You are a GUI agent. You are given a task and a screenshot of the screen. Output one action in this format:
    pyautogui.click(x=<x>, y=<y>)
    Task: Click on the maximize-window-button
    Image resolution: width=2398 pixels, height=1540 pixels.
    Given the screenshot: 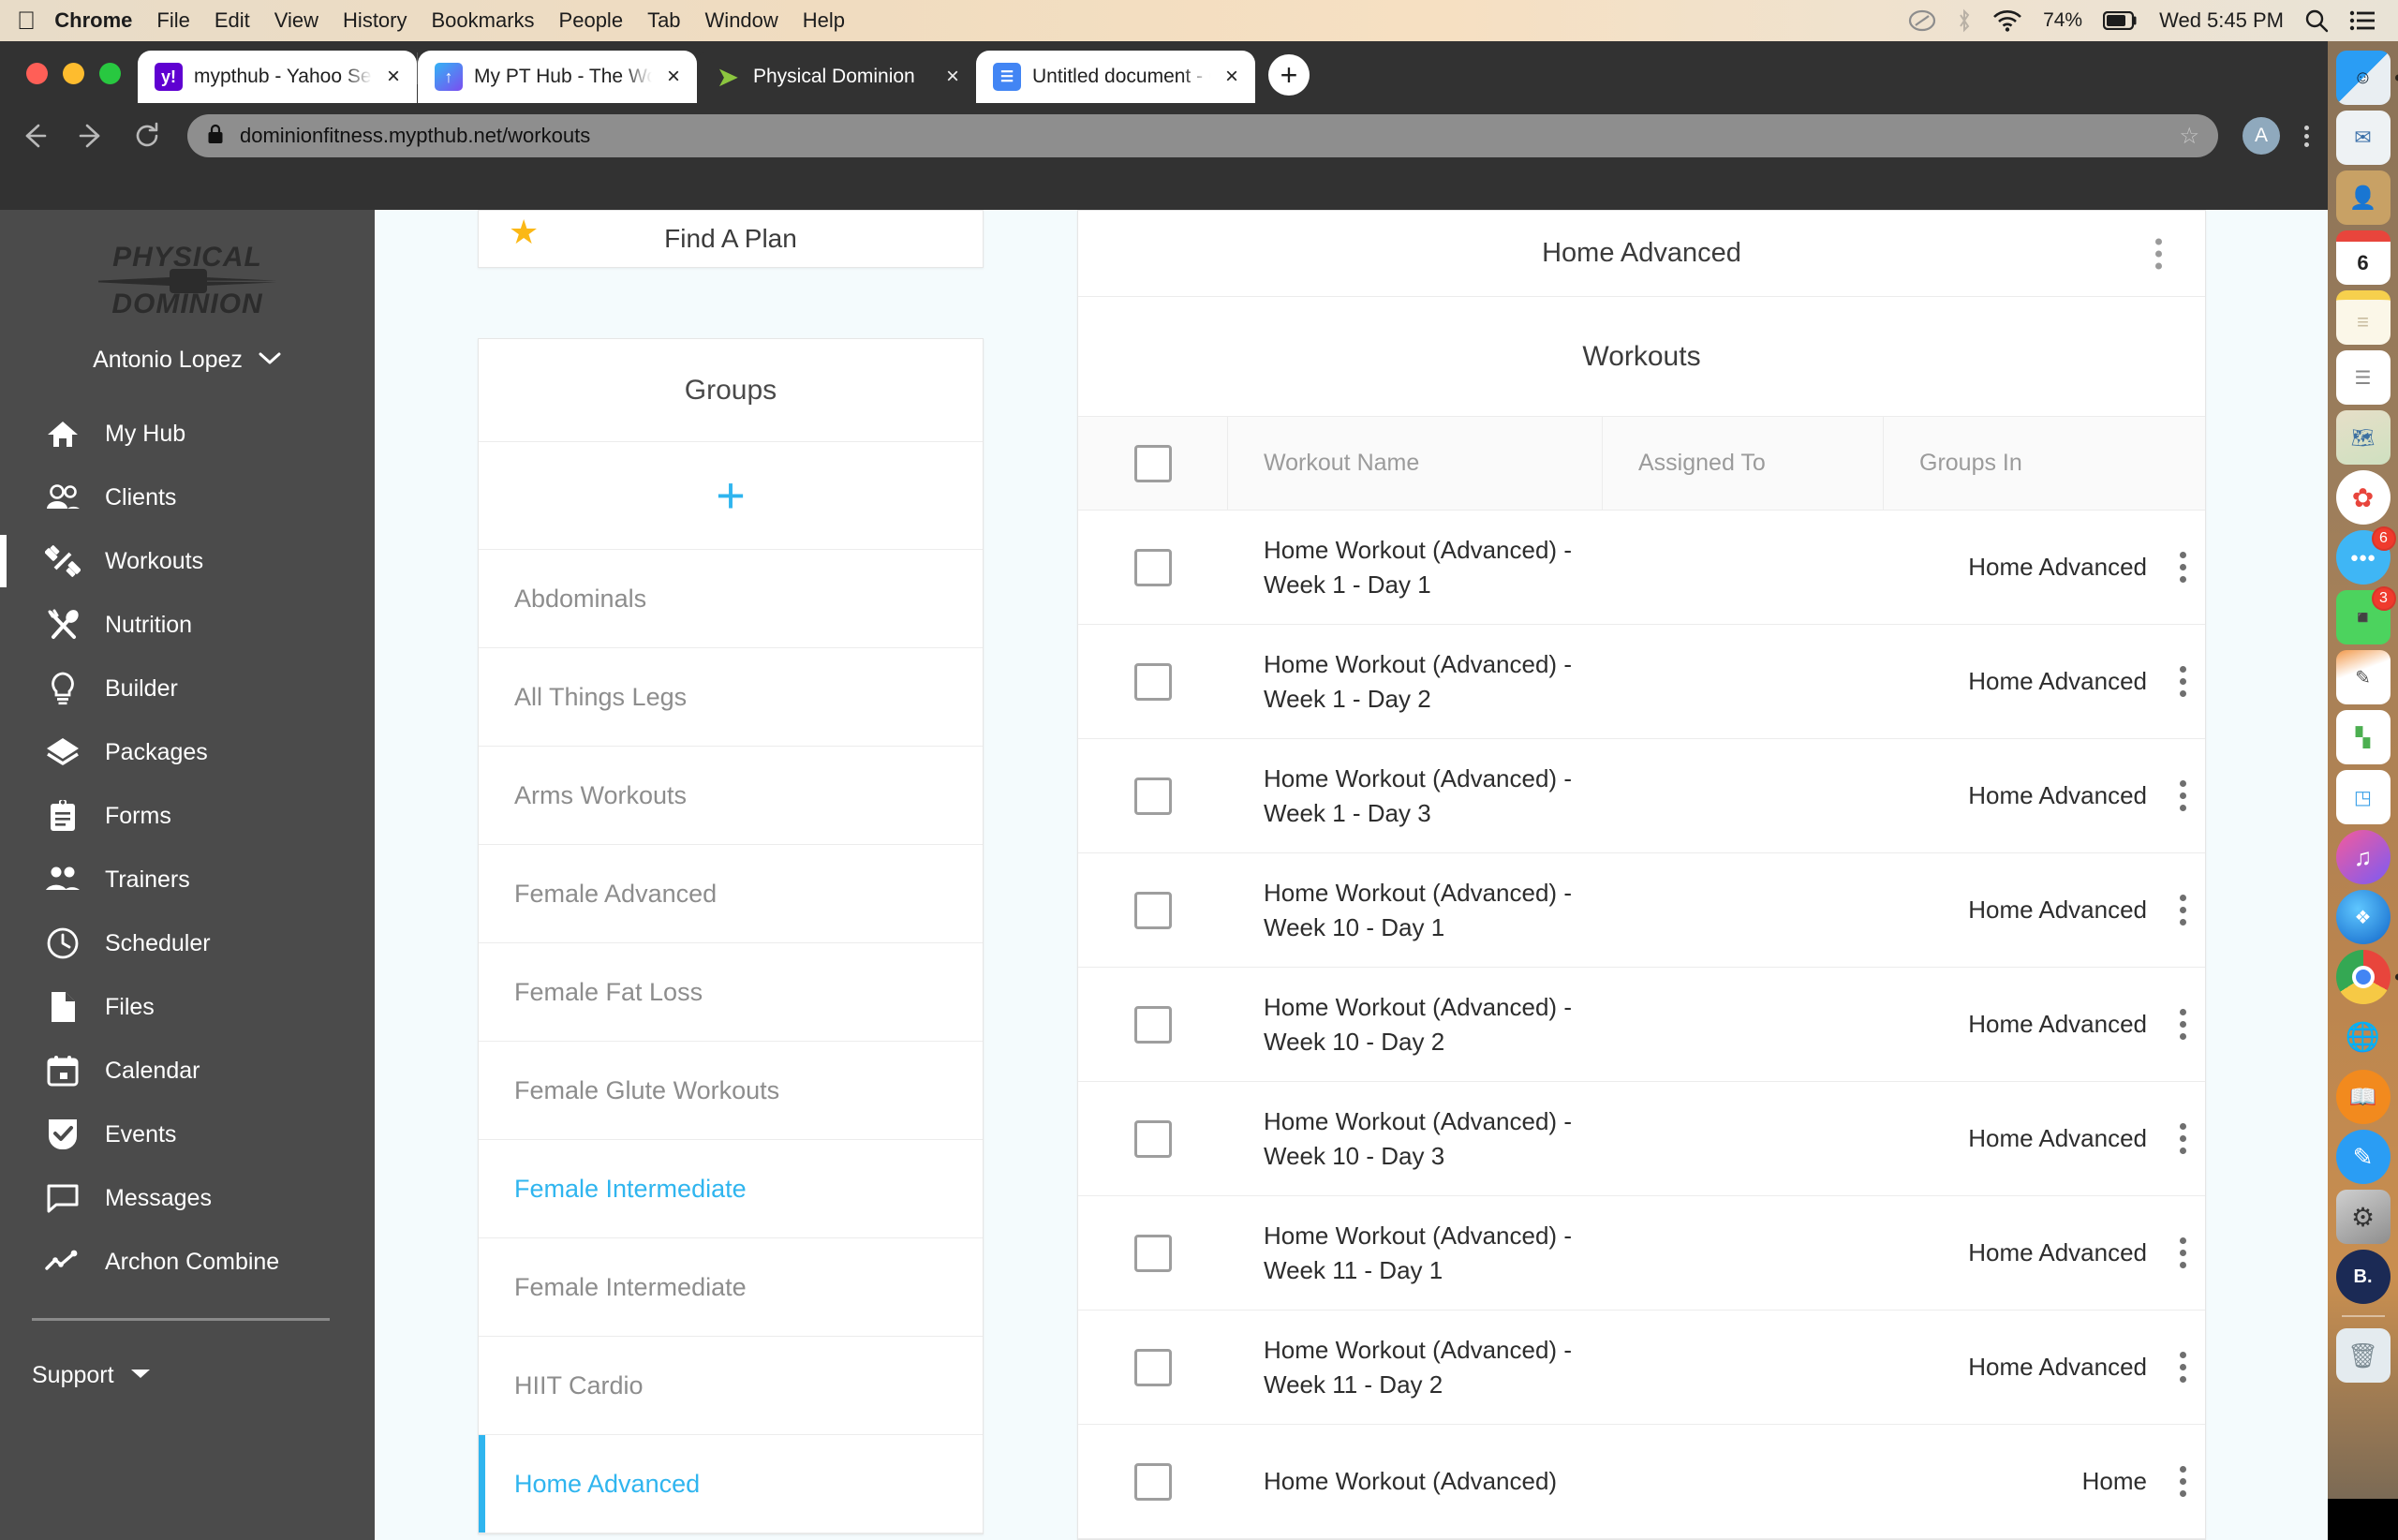 What is the action you would take?
    pyautogui.click(x=110, y=73)
    